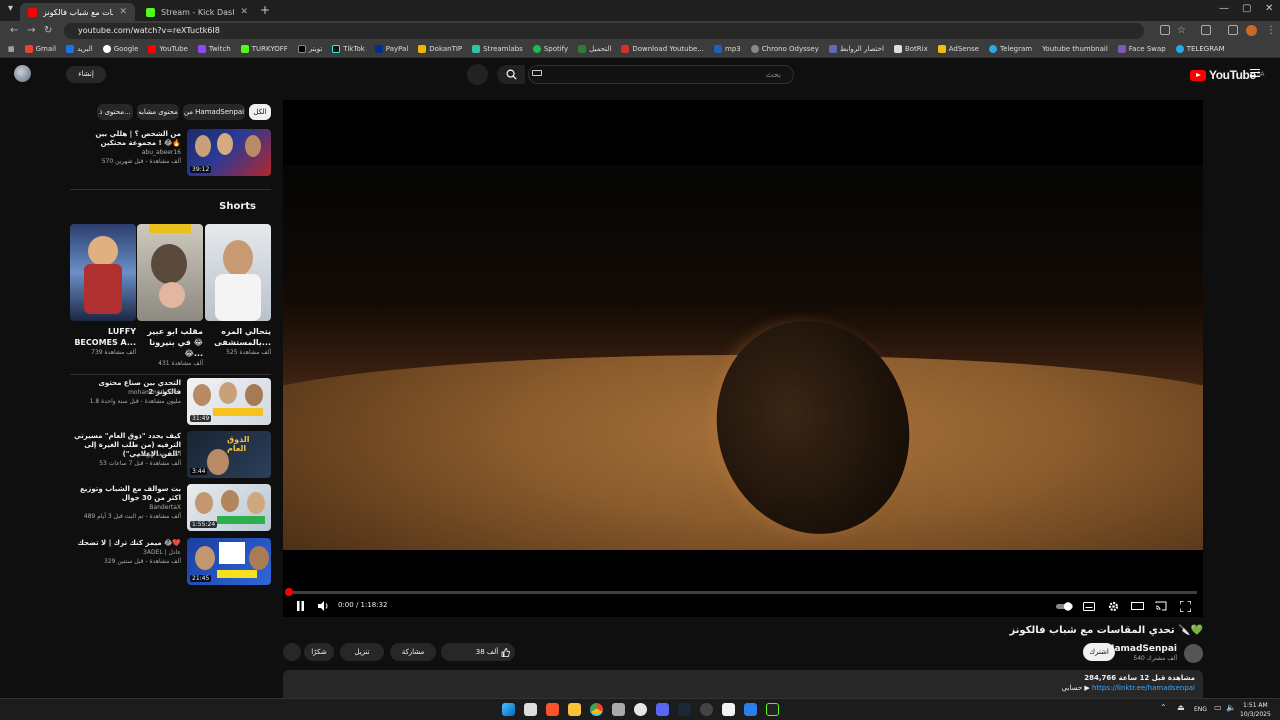  I want to click on bookmark-face-swap: Face Swap, so click(1141, 49).